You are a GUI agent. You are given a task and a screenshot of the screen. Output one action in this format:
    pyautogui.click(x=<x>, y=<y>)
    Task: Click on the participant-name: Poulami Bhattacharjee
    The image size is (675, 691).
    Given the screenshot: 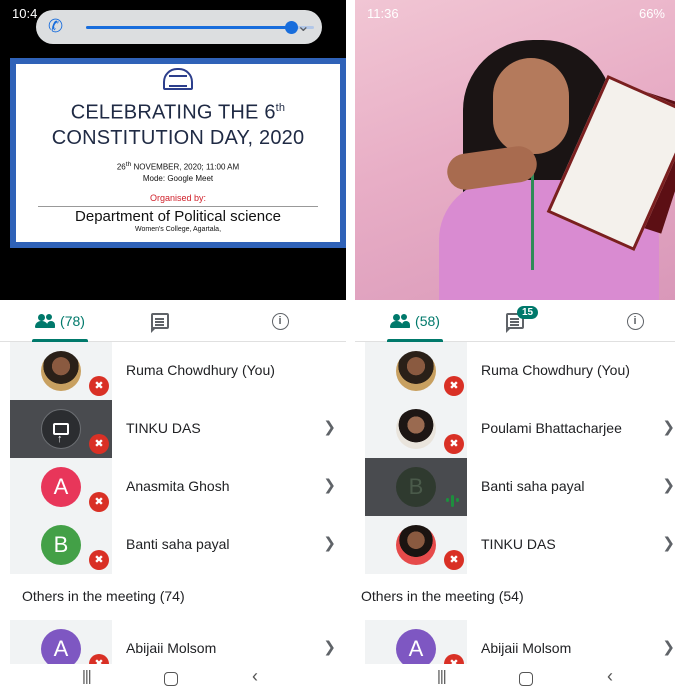 What is the action you would take?
    pyautogui.click(x=551, y=428)
    